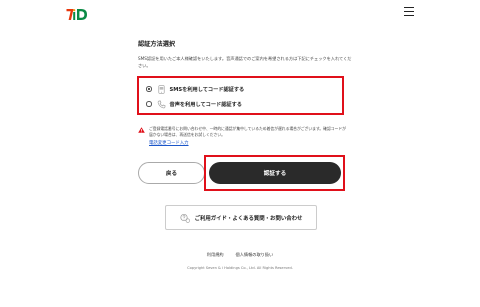  I want to click on guide-label: ご利用ガイド・よくある質問・お問い合わせ, so click(248, 218).